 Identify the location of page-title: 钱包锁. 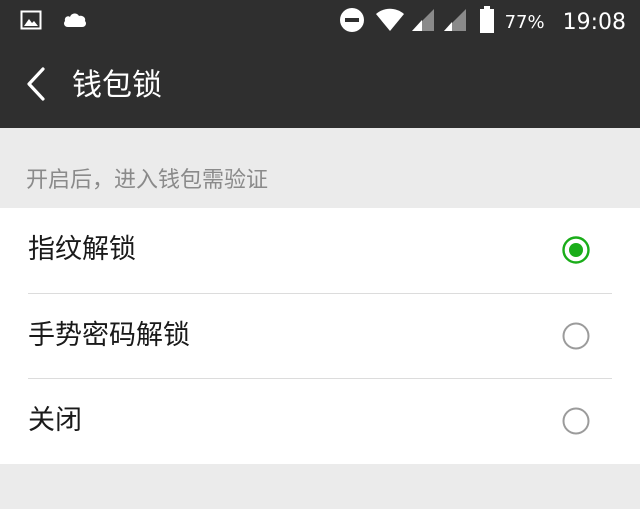
(117, 85).